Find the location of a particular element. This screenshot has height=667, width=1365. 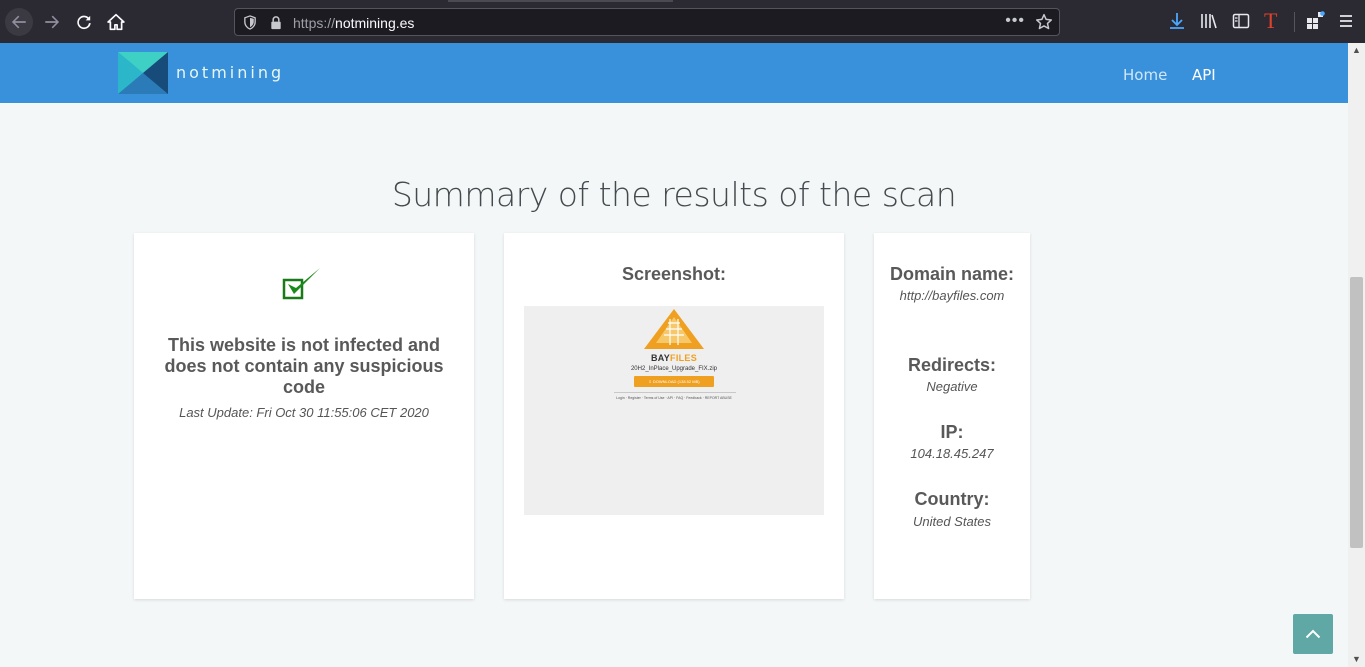

home-icon is located at coordinates (116, 22).